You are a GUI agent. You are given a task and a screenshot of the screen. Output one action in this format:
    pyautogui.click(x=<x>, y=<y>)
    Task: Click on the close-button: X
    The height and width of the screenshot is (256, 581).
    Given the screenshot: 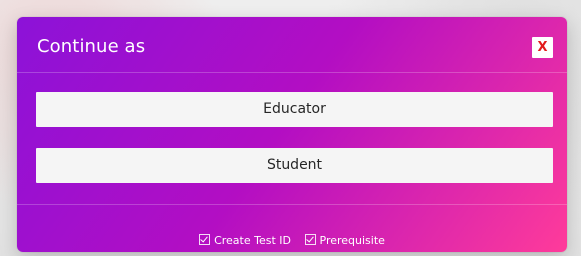 What is the action you would take?
    pyautogui.click(x=542, y=47)
    